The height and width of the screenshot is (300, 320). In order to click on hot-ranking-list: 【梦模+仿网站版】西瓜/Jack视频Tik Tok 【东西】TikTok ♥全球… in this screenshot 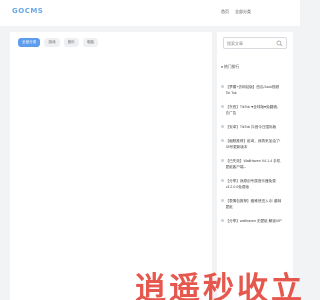, I will do `click(256, 158)`.